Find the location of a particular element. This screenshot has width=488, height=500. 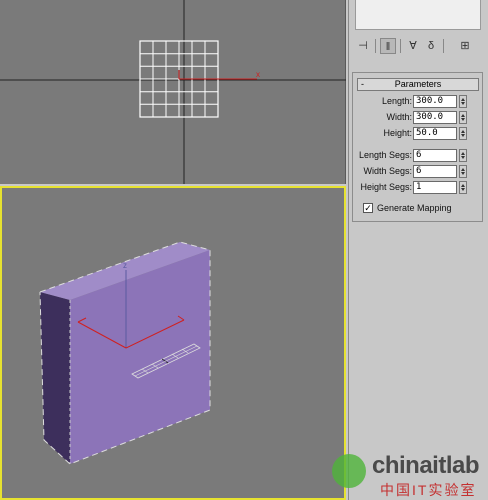

height-field: 50.0 is located at coordinates (435, 133).